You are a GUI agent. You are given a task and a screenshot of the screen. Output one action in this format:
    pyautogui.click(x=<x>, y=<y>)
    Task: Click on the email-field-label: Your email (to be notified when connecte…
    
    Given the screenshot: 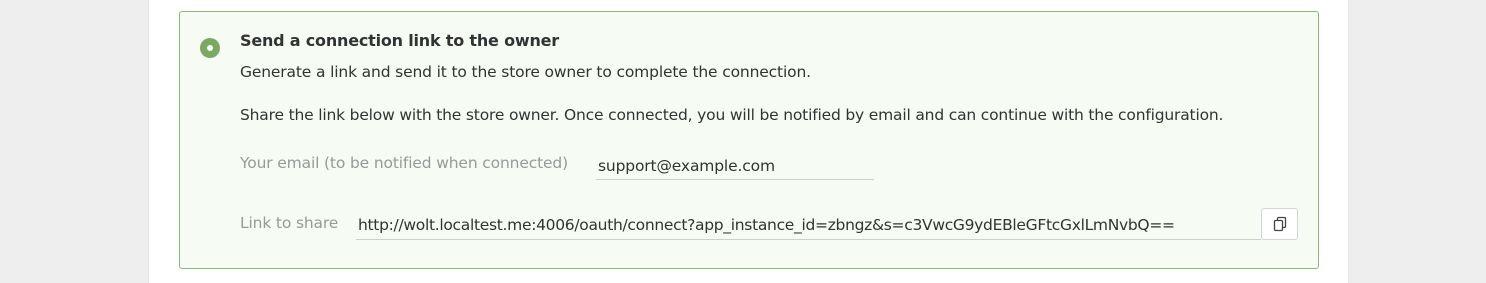 What is the action you would take?
    pyautogui.click(x=404, y=163)
    